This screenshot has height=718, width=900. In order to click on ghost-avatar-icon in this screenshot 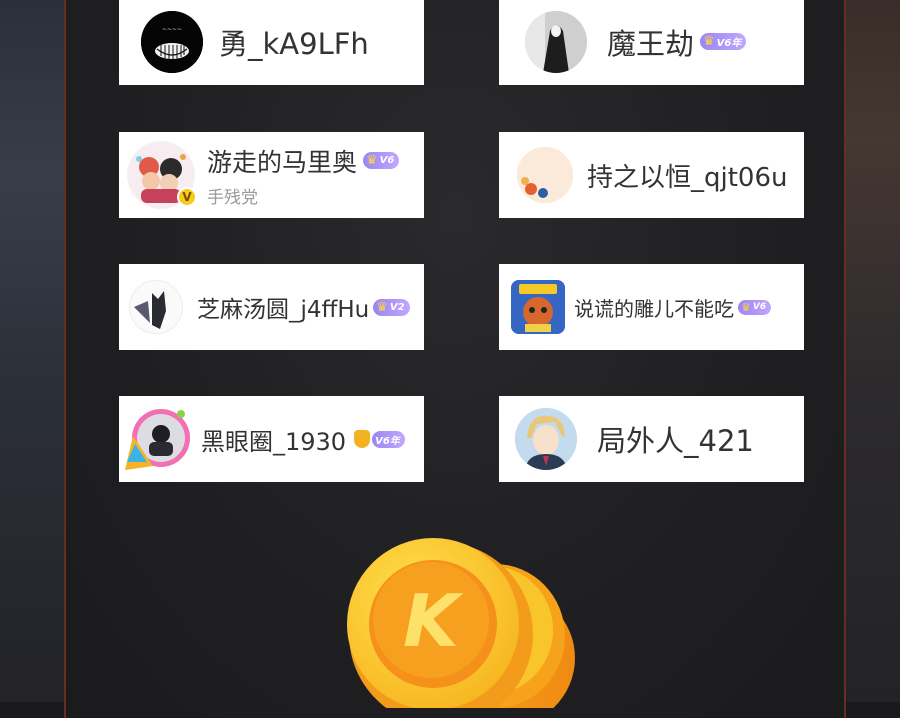, I will do `click(556, 41)`.